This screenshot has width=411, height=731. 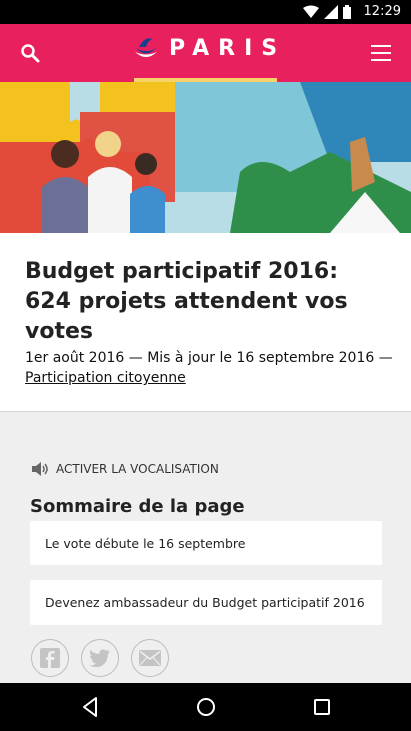 I want to click on facebook-icon, so click(x=50, y=658).